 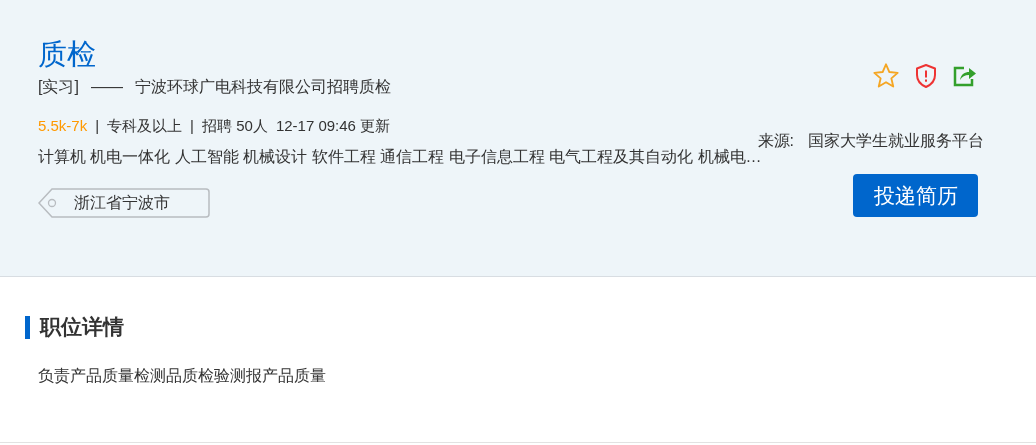 I want to click on source-name: 国家大学生就业服务平台, so click(x=896, y=141).